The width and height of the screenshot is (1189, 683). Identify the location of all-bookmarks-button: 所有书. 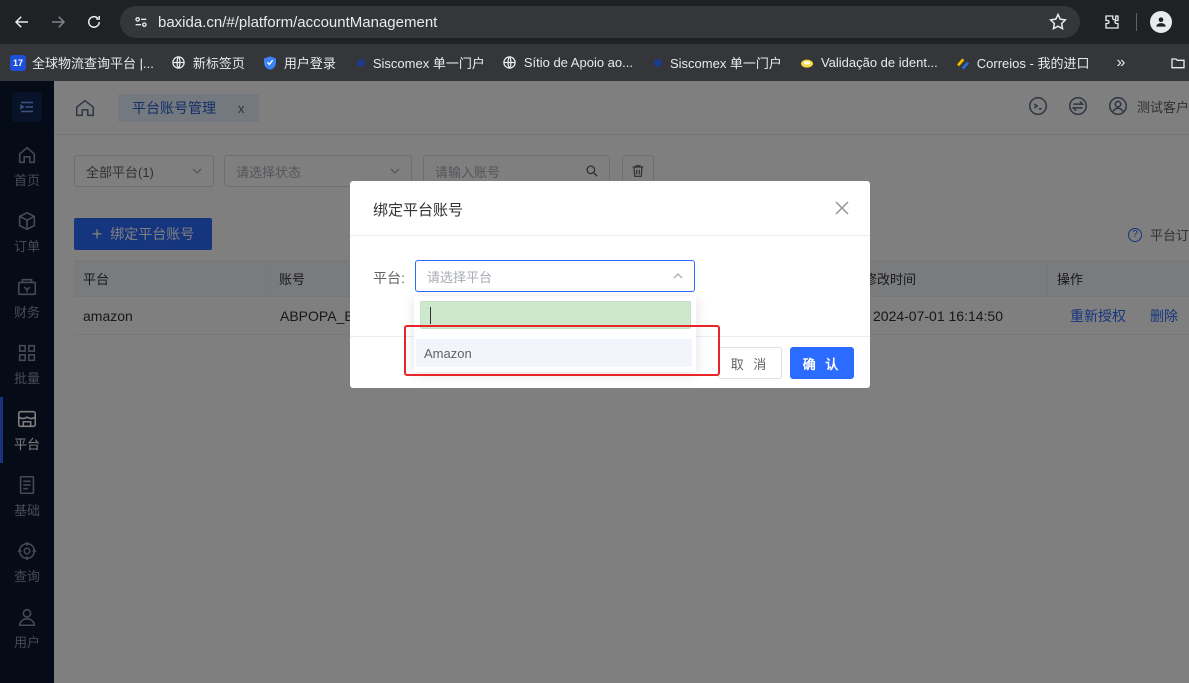
(1179, 62).